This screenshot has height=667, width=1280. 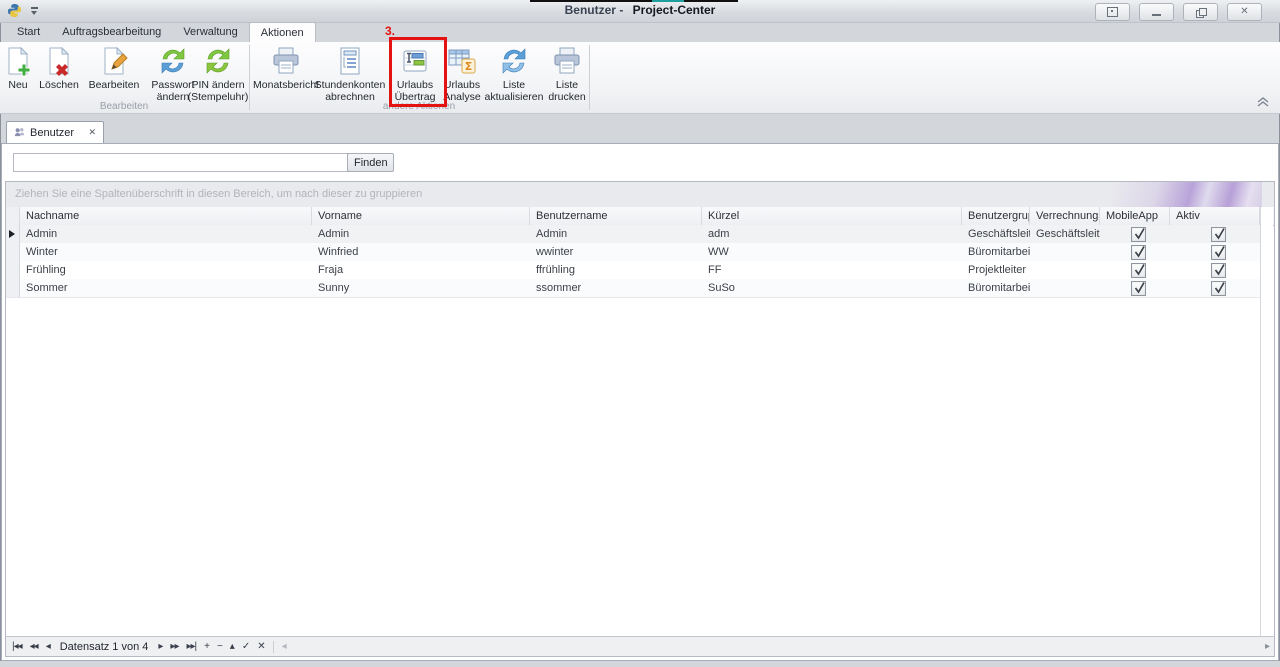 What do you see at coordinates (286, 85) in the screenshot?
I see `monatsbericht-label: Monatsbericht` at bounding box center [286, 85].